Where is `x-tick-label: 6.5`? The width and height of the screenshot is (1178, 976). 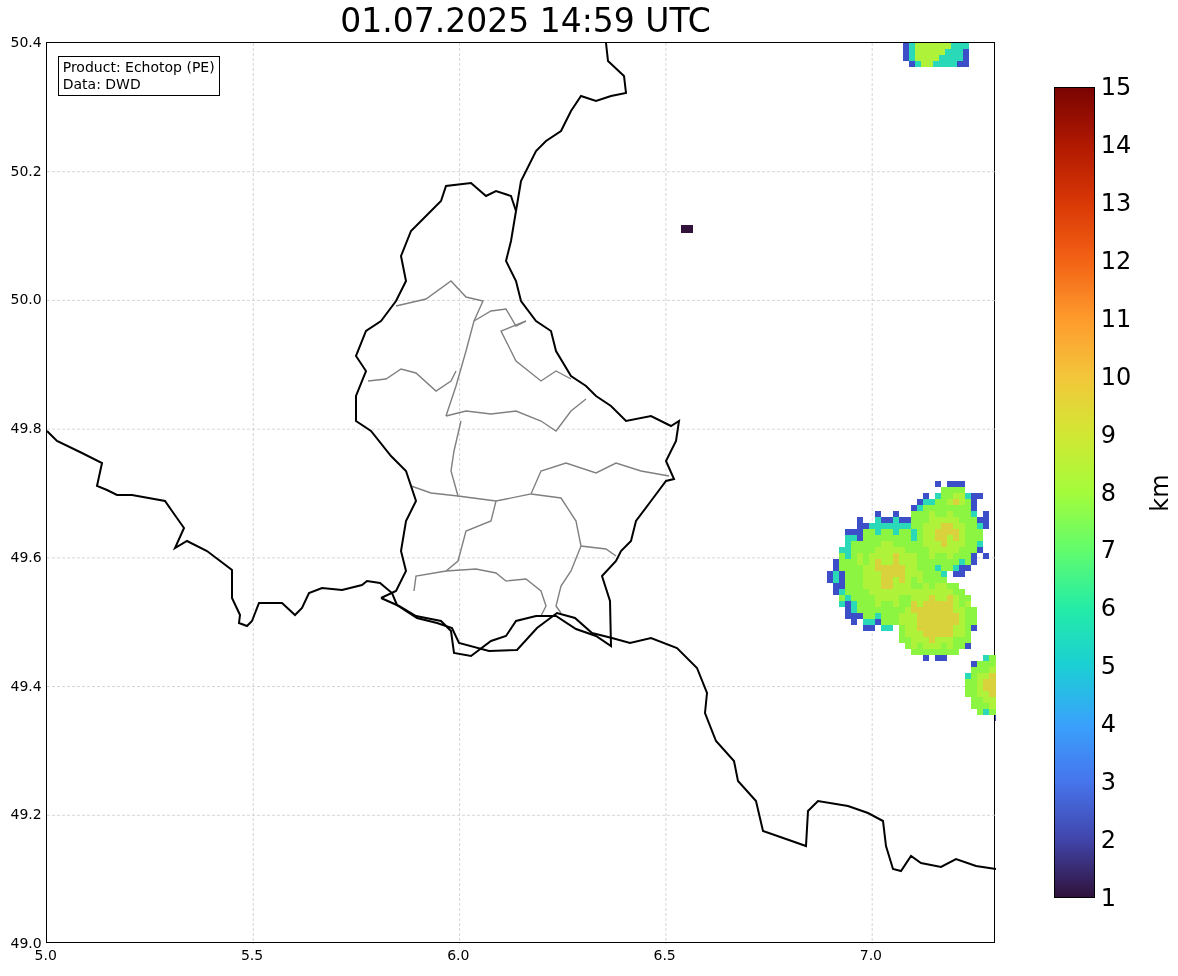 x-tick-label: 6.5 is located at coordinates (664, 955).